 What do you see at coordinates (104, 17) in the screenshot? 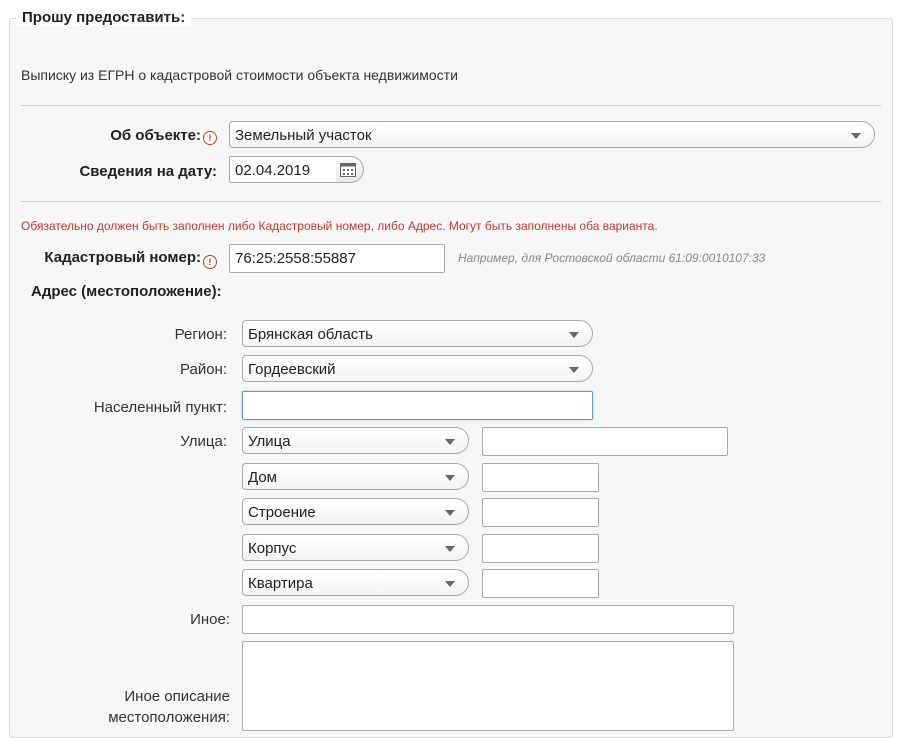
I see `fieldset-legend: Прошу предоставить:` at bounding box center [104, 17].